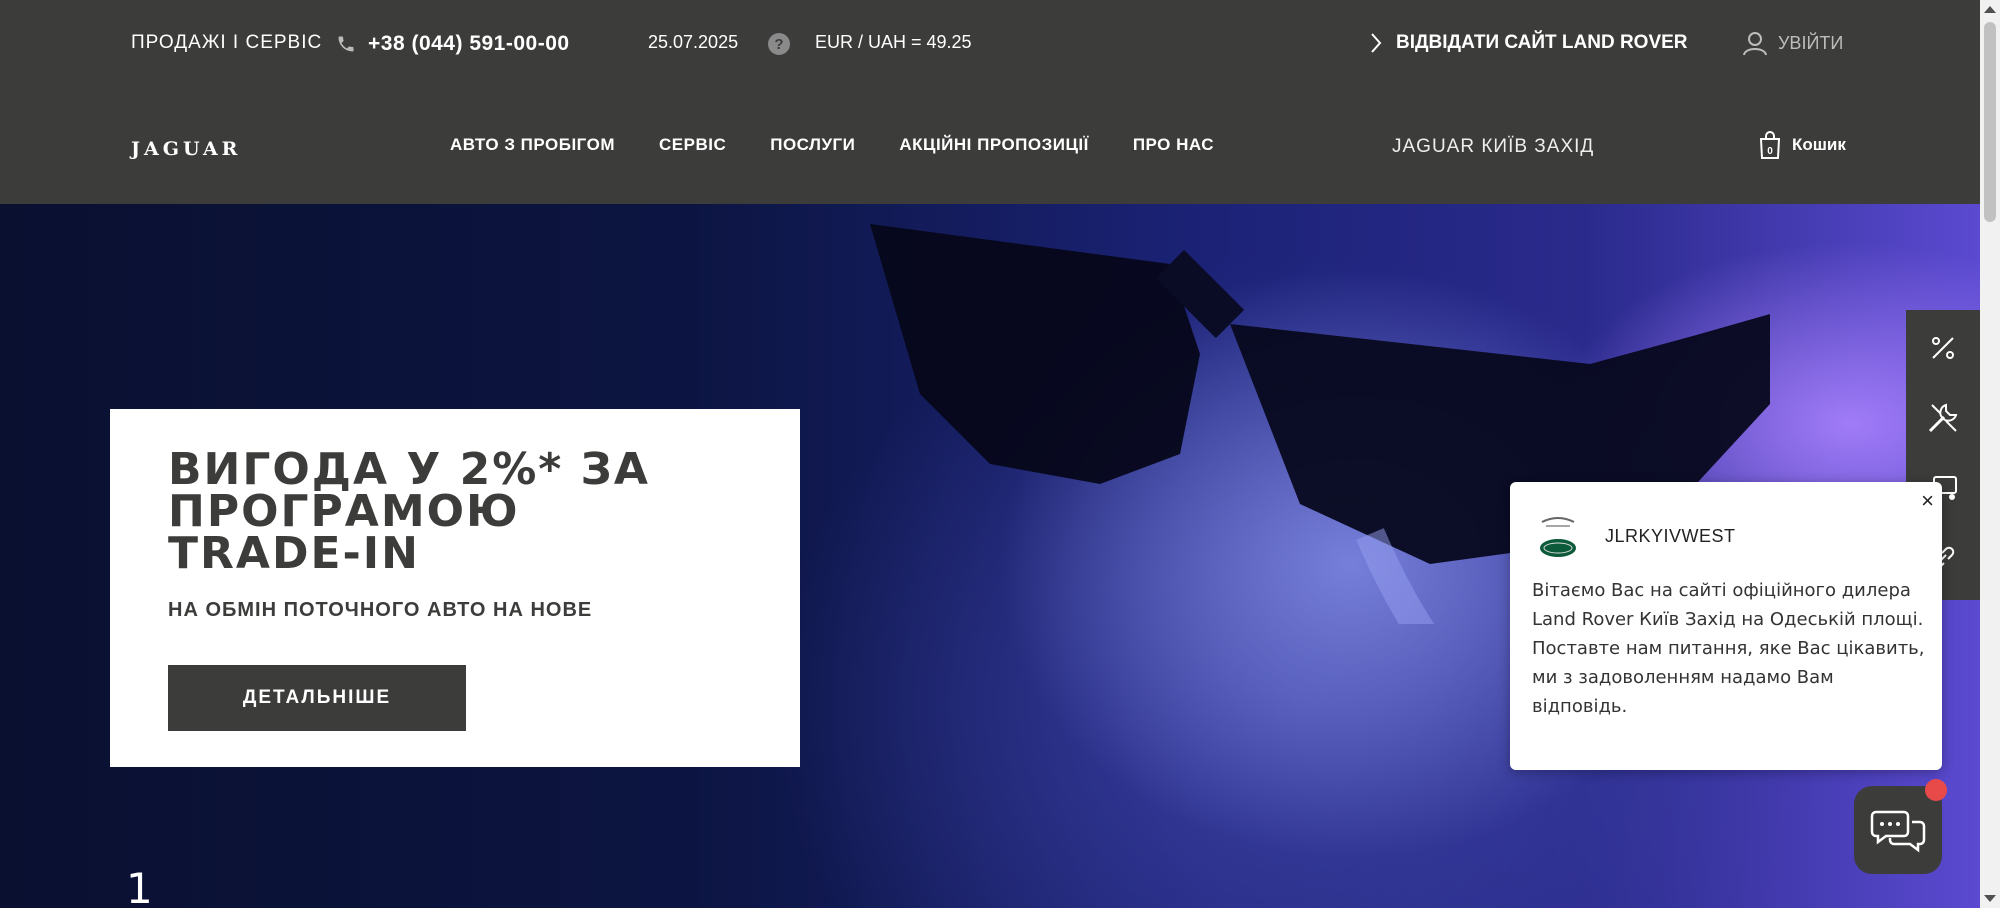 The height and width of the screenshot is (908, 2000). I want to click on chat-bubbles-icon, so click(1898, 831).